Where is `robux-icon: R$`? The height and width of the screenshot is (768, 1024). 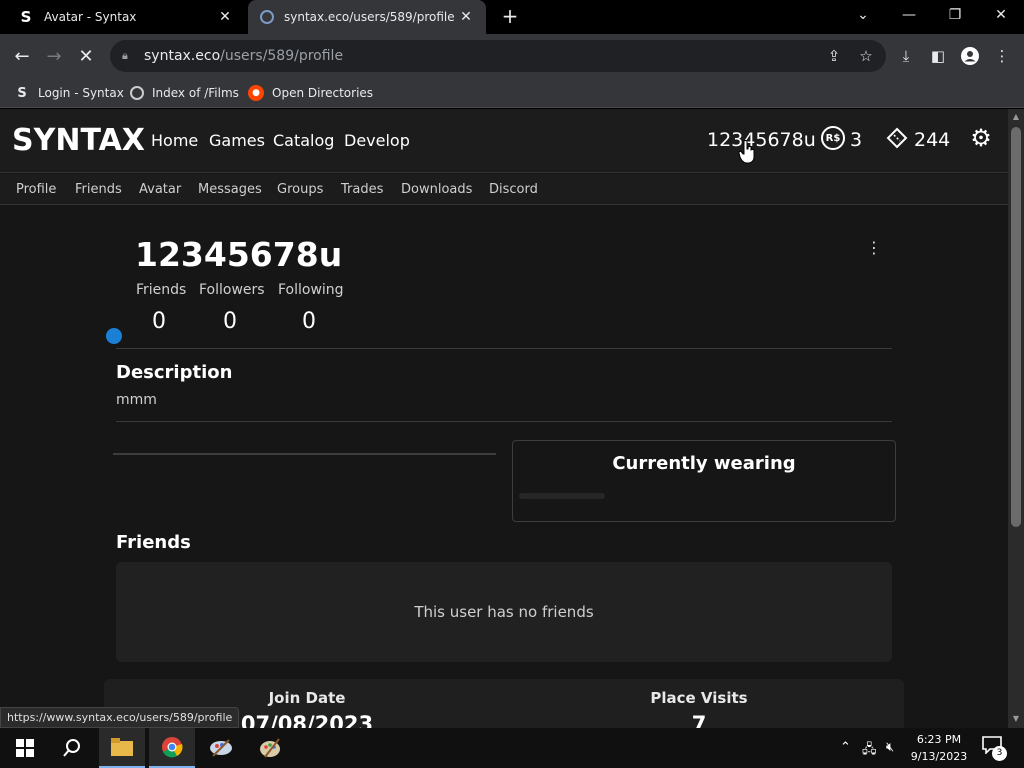
robux-icon: R$ is located at coordinates (833, 138).